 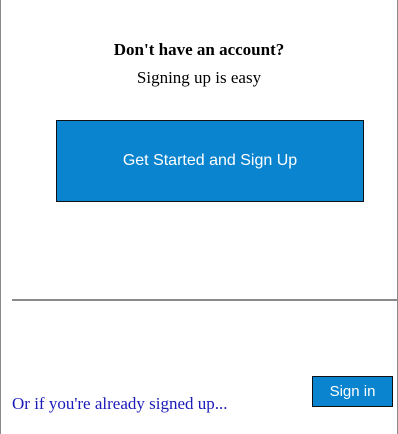 I want to click on signup-subheading: Signing up is easy, so click(x=199, y=77).